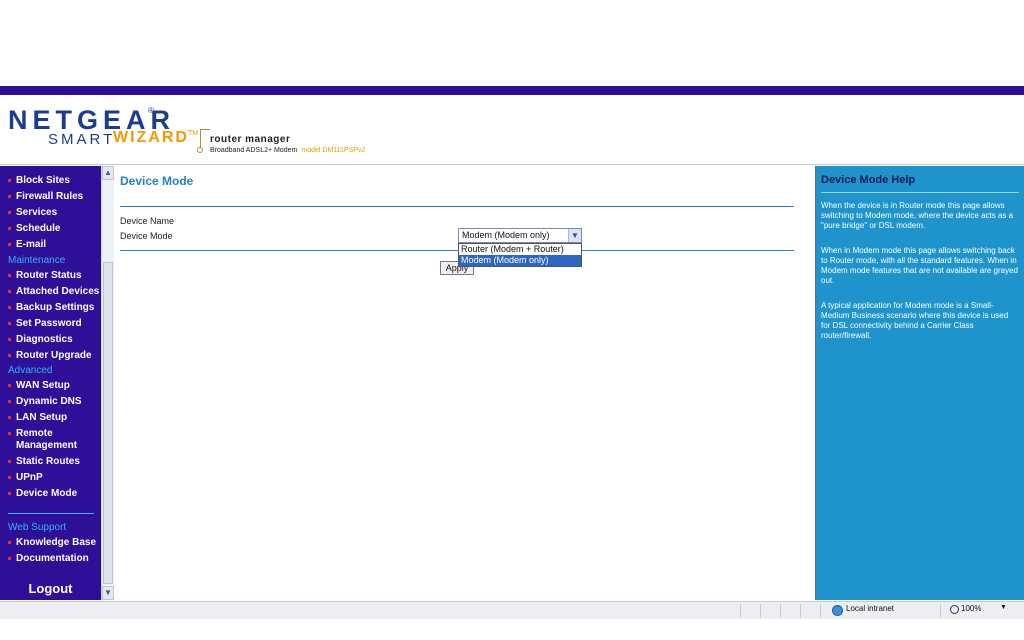 The height and width of the screenshot is (640, 1024). What do you see at coordinates (574, 235) in the screenshot?
I see `chevron-down-icon: ▼` at bounding box center [574, 235].